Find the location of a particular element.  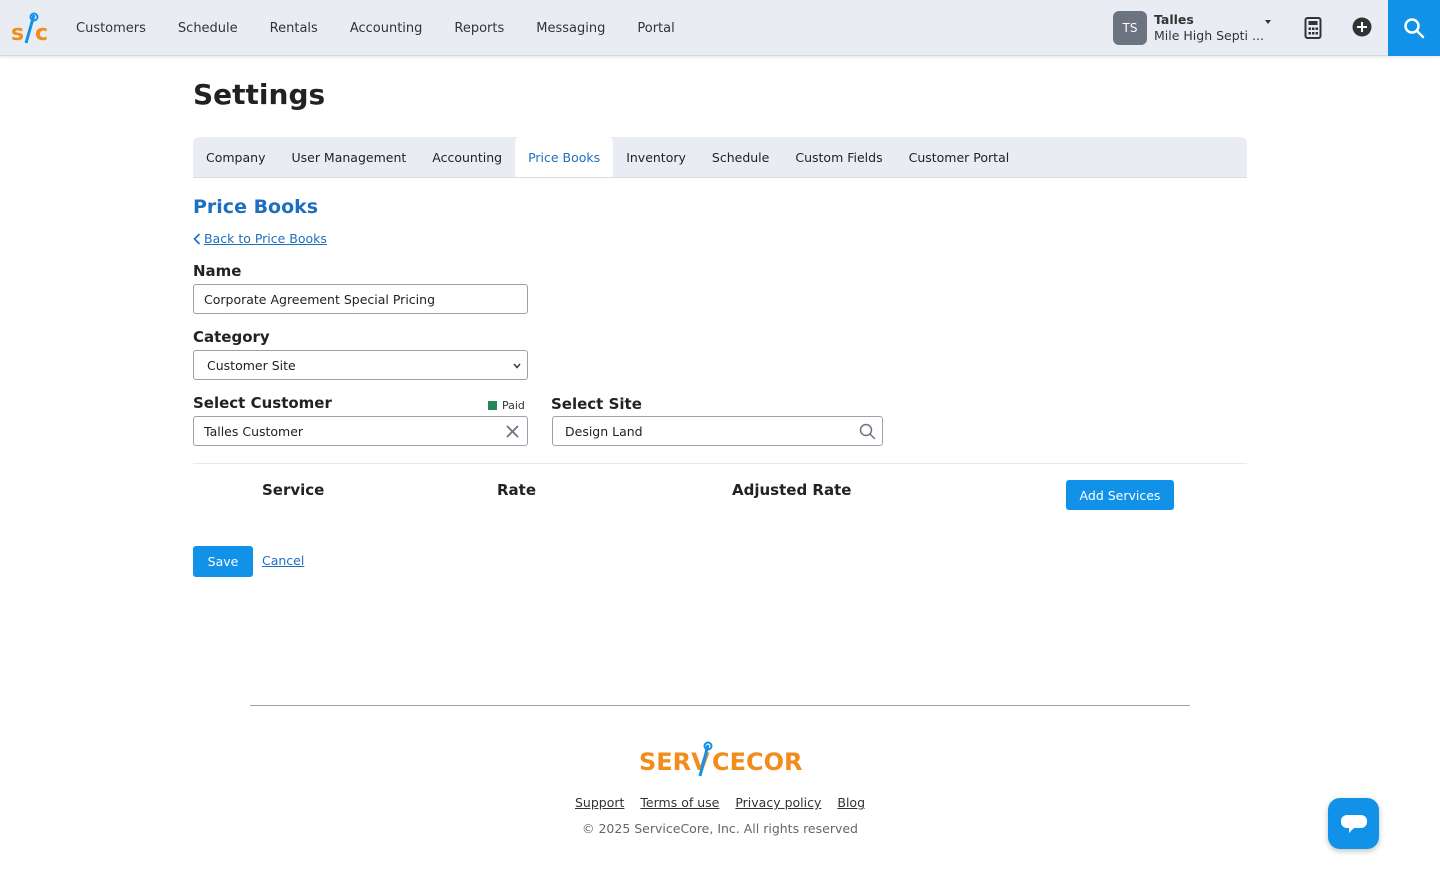

caret-down-icon is located at coordinates (1268, 22).